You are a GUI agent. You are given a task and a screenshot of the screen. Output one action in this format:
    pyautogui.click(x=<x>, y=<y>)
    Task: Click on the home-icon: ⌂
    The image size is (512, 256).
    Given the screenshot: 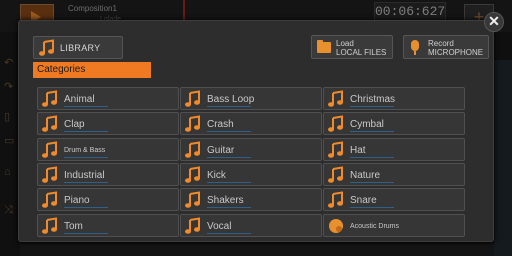 What is the action you would take?
    pyautogui.click(x=7, y=172)
    